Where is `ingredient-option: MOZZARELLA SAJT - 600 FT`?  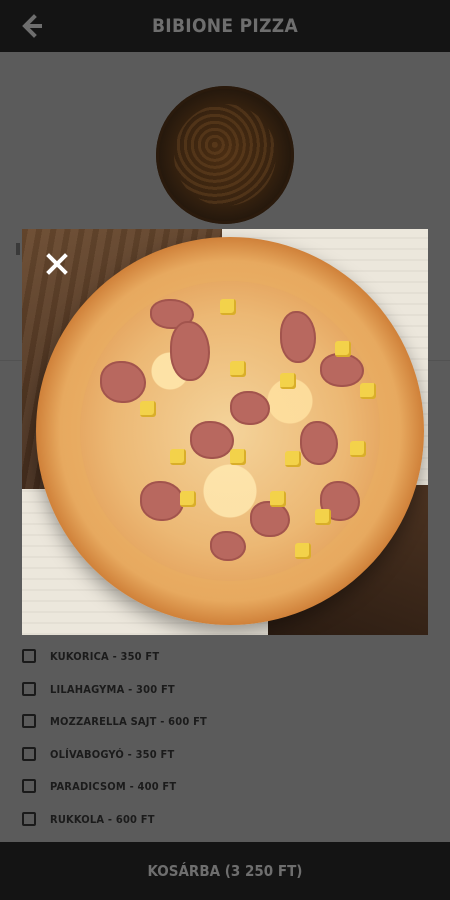 ingredient-option: MOZZARELLA SAJT - 600 FT is located at coordinates (114, 721).